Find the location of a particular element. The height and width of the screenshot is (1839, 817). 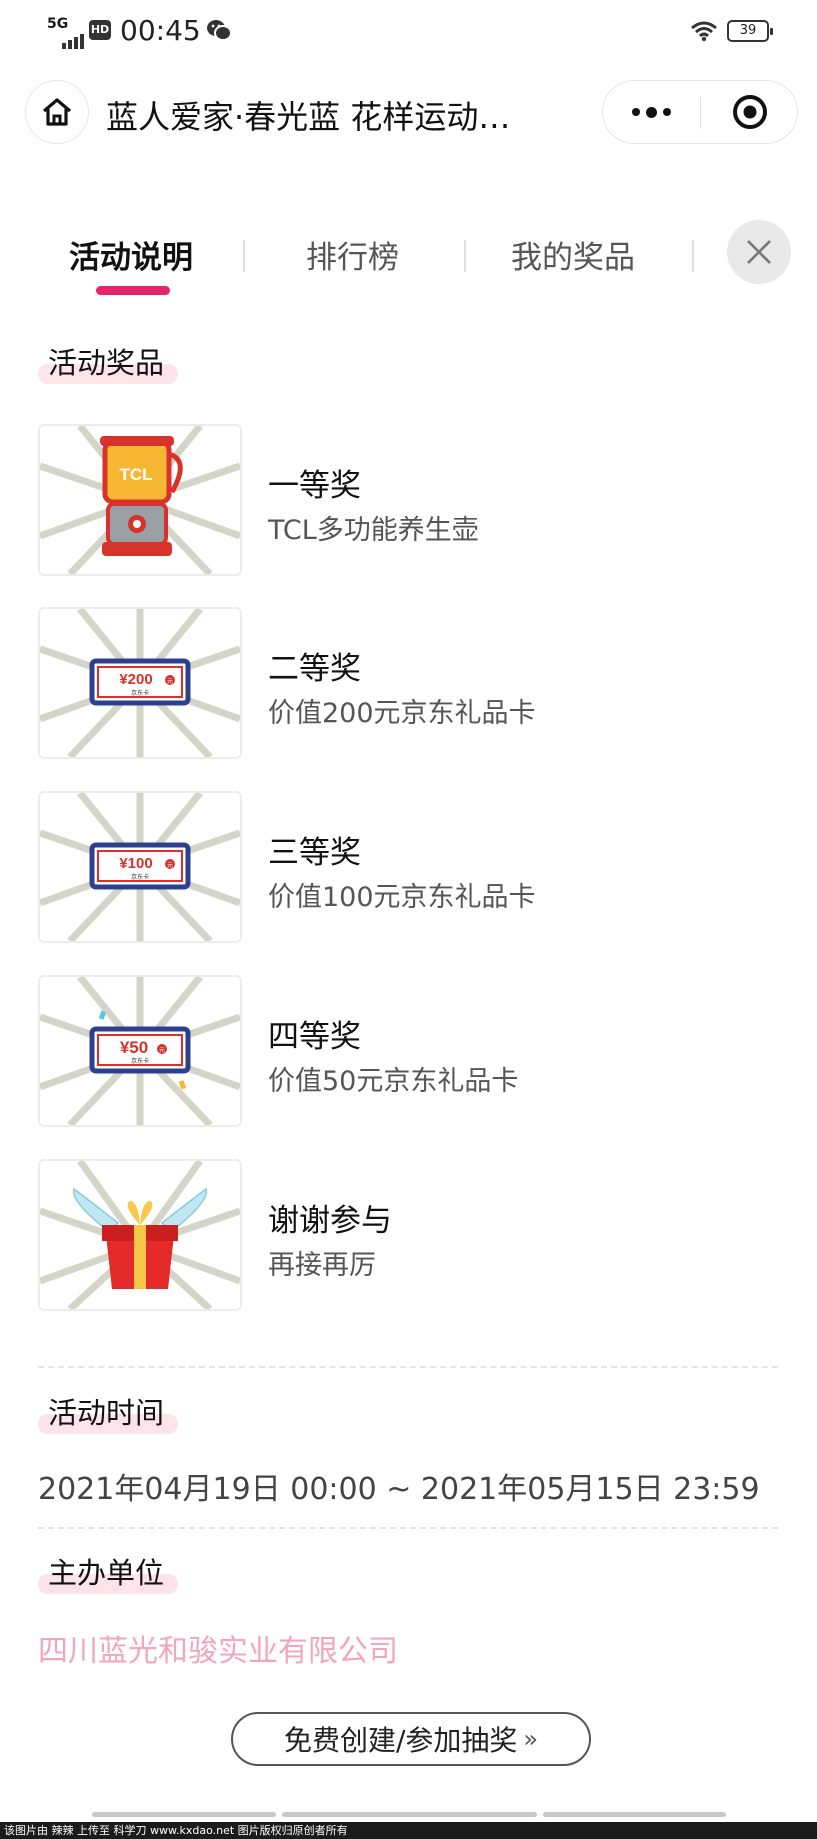

prize-desc: 价值100元京东礼品卡 is located at coordinates (402, 897).